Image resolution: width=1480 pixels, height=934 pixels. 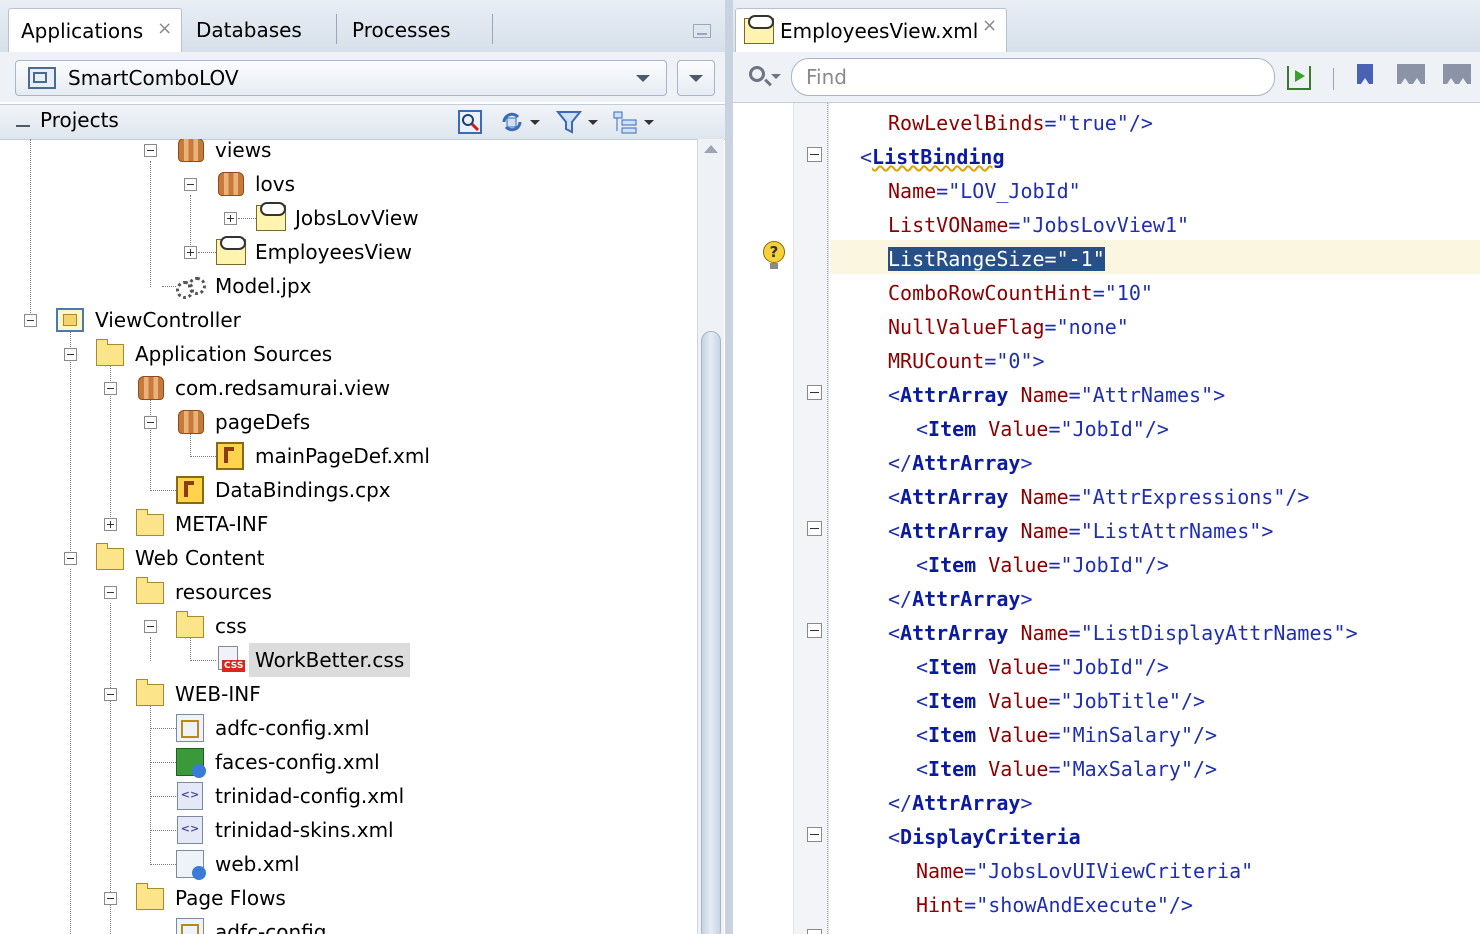 I want to click on search-icon, so click(x=757, y=74).